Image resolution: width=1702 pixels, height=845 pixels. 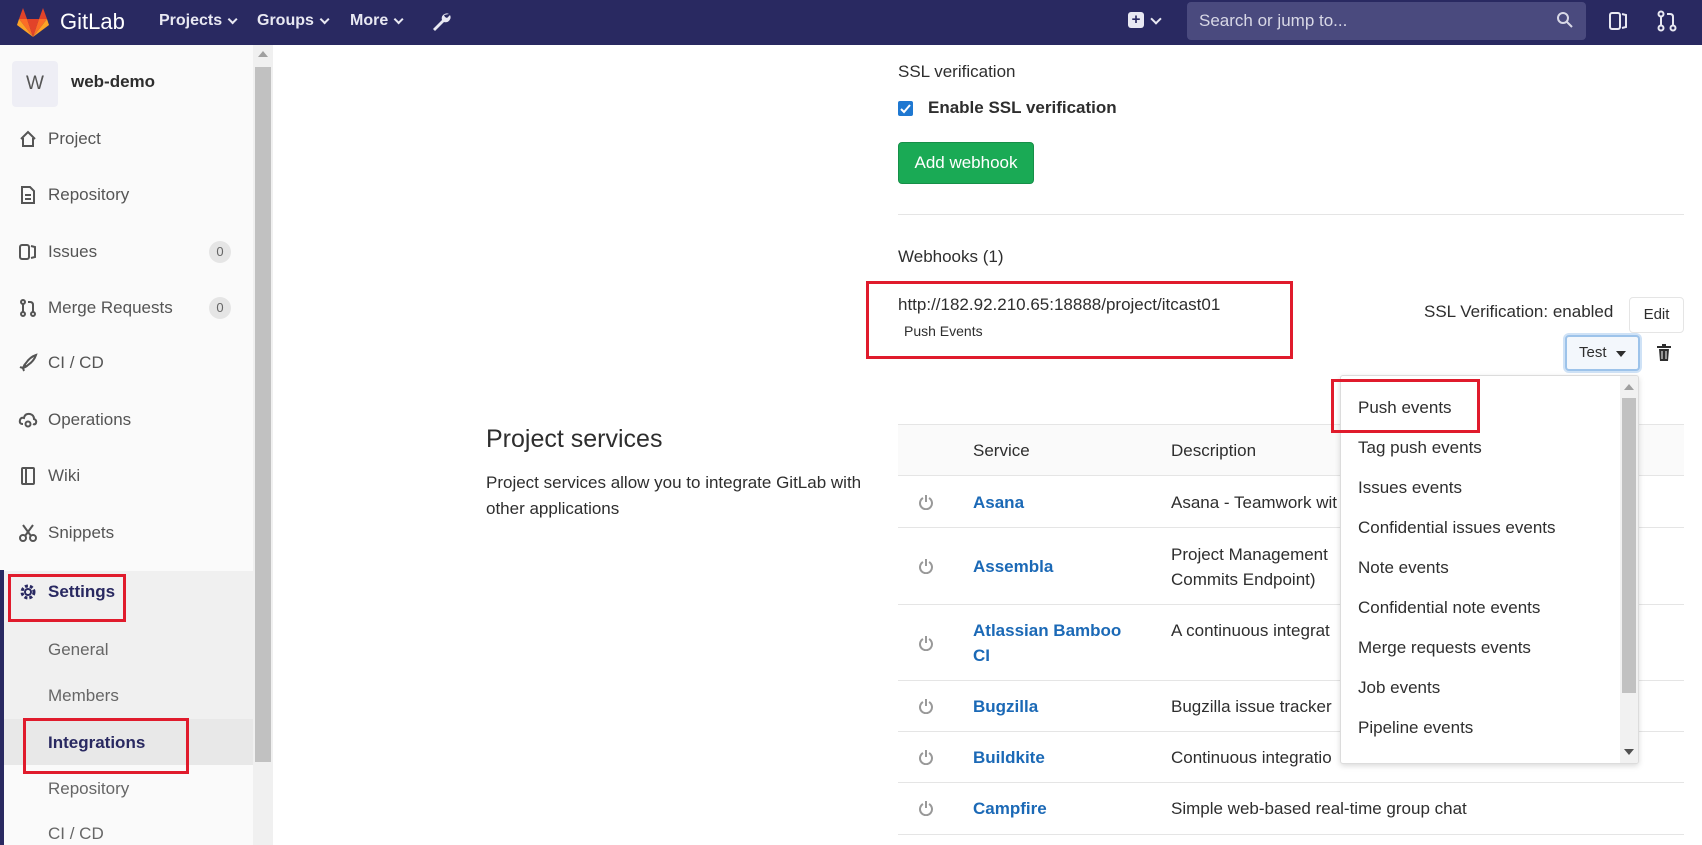 What do you see at coordinates (1405, 408) in the screenshot?
I see `dropdown-item-push-events: Push events` at bounding box center [1405, 408].